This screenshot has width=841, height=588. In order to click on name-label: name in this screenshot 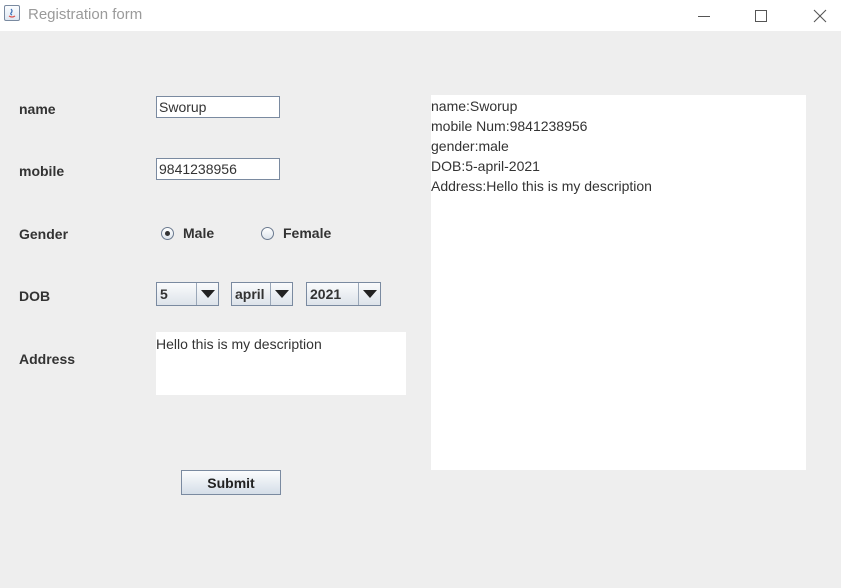, I will do `click(37, 109)`.